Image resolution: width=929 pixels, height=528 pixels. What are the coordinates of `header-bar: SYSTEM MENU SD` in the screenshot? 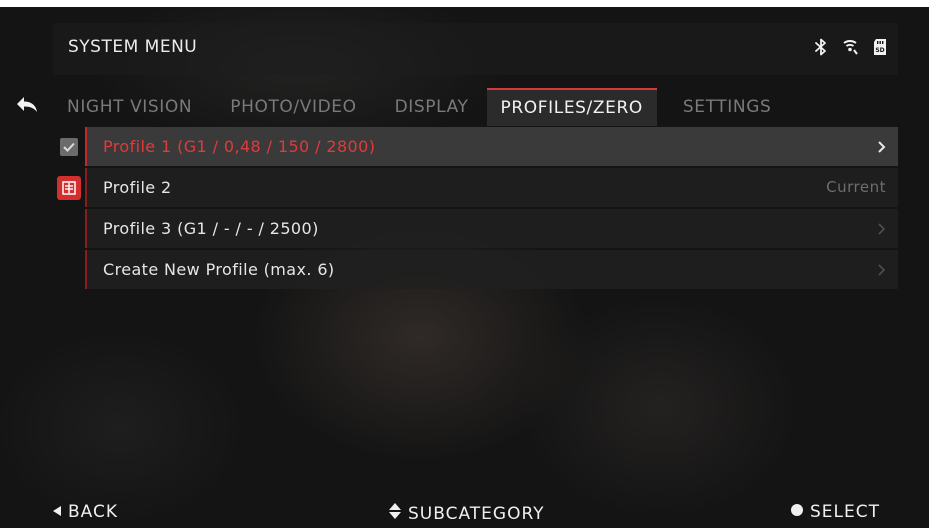 It's located at (475, 49).